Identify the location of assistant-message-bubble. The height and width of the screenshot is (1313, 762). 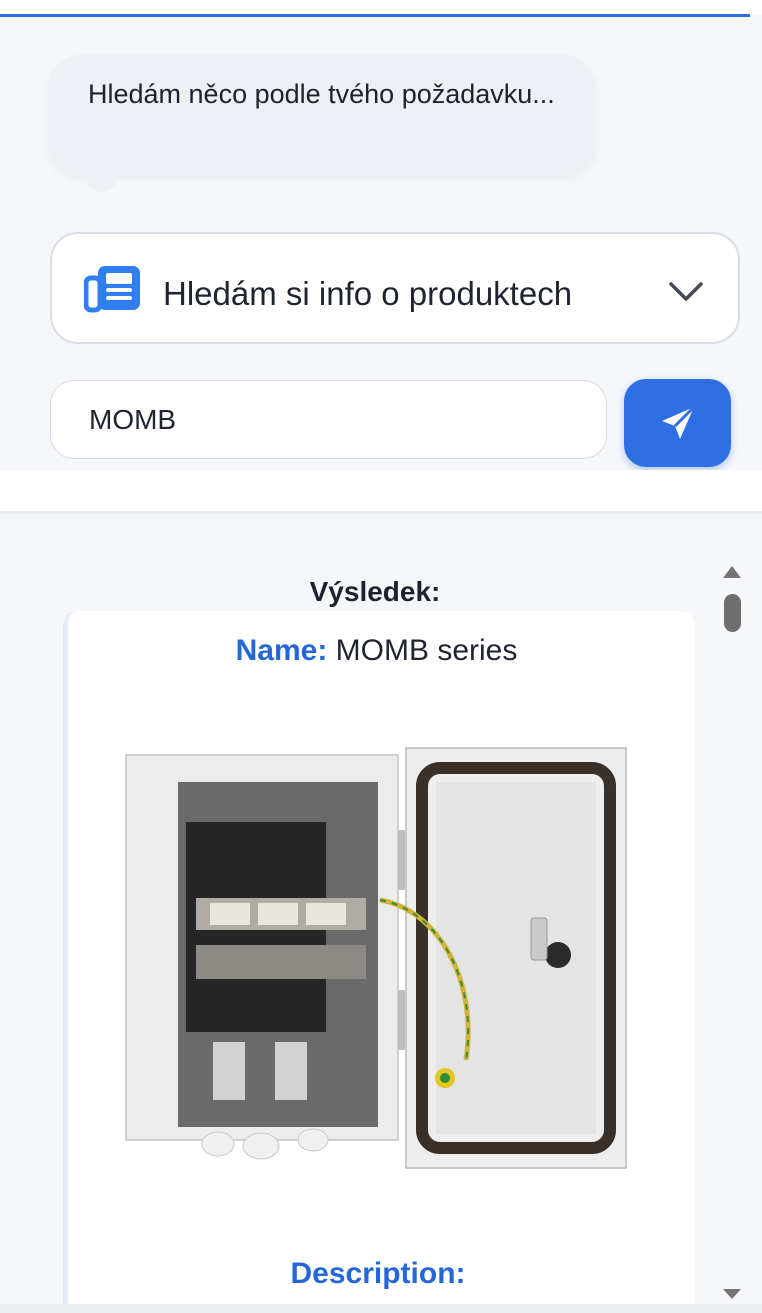
(322, 115).